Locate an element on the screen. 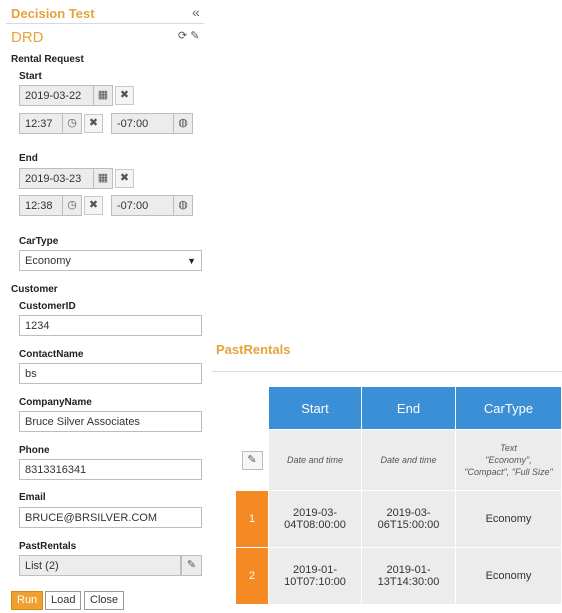  column-header-cartype: CarType is located at coordinates (508, 408).